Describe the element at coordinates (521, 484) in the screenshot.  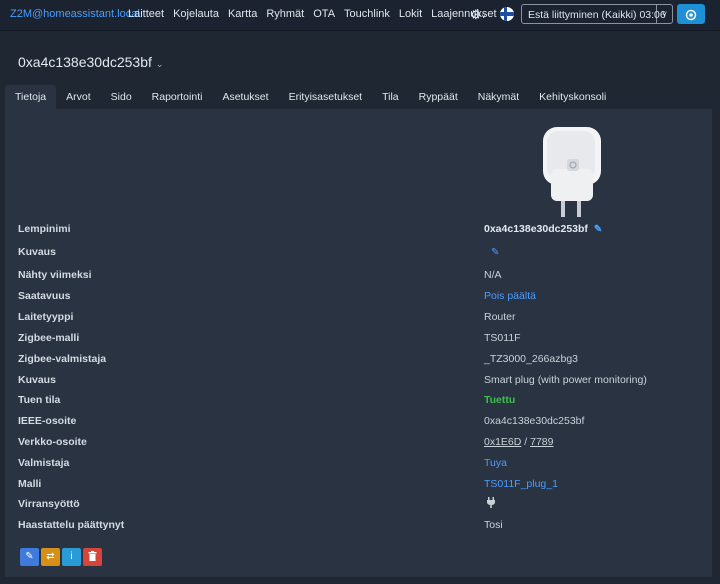
I see `model-value: TS011F_plug_1` at that location.